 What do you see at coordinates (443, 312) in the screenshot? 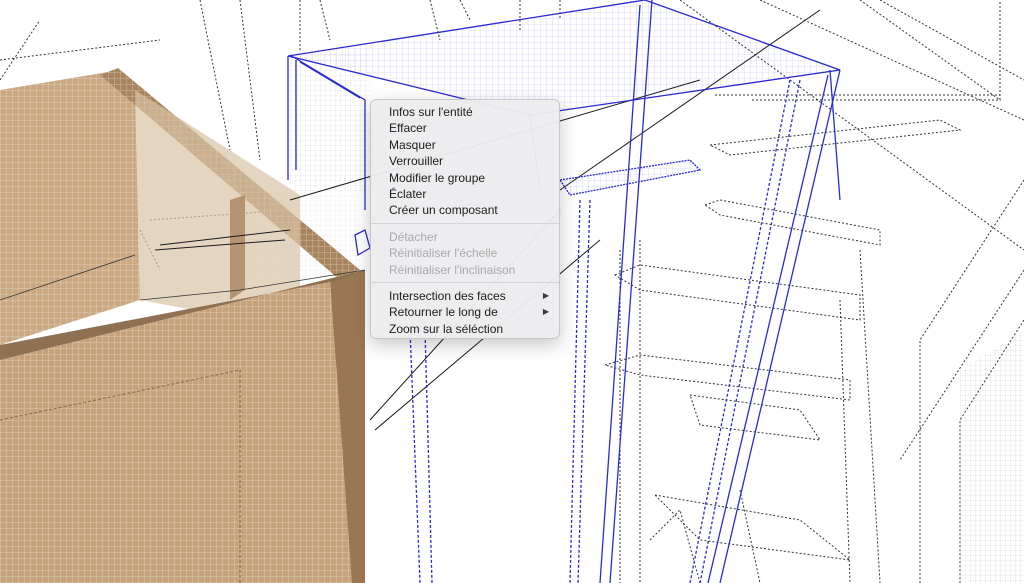
I see `menu-item-label: Retourner le long de` at bounding box center [443, 312].